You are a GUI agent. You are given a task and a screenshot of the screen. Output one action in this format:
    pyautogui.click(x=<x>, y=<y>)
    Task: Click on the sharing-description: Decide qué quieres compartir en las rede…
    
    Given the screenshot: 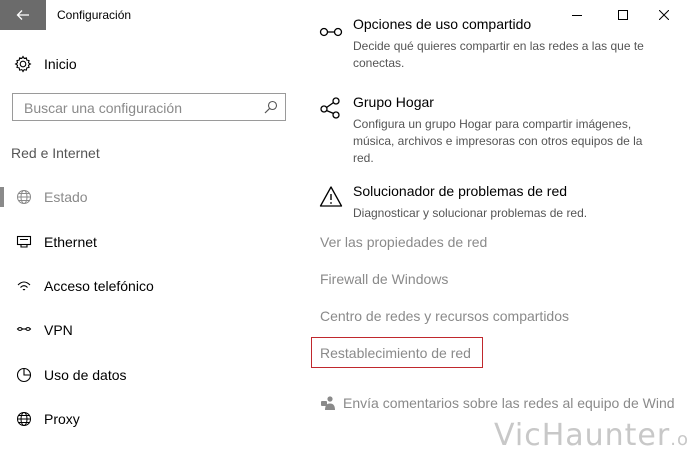 What is the action you would take?
    pyautogui.click(x=498, y=54)
    